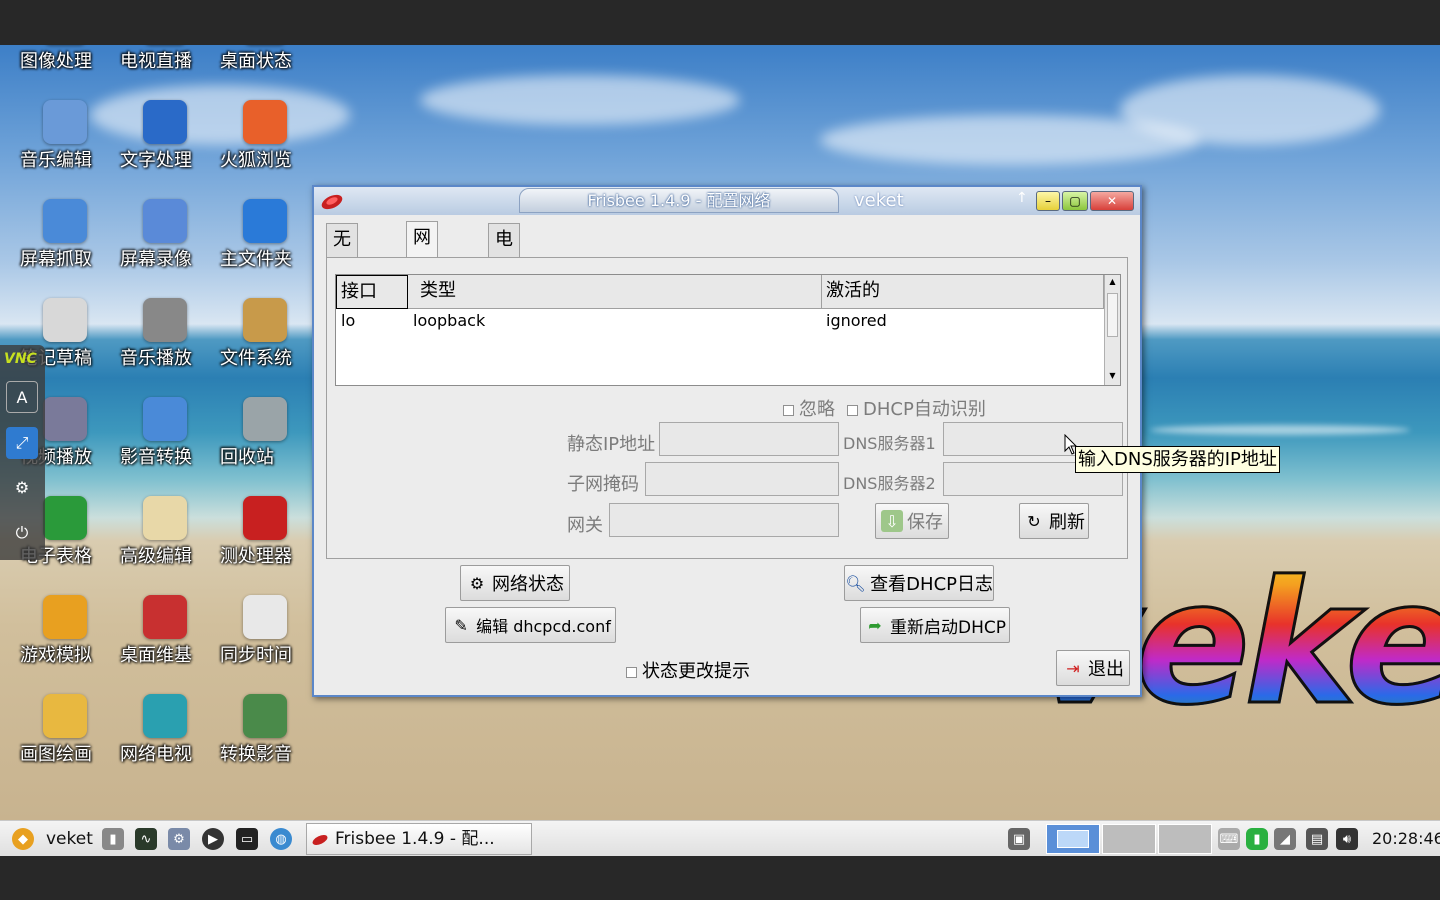 The image size is (1440, 900). What do you see at coordinates (1112, 201) in the screenshot?
I see `close-button: ✕` at bounding box center [1112, 201].